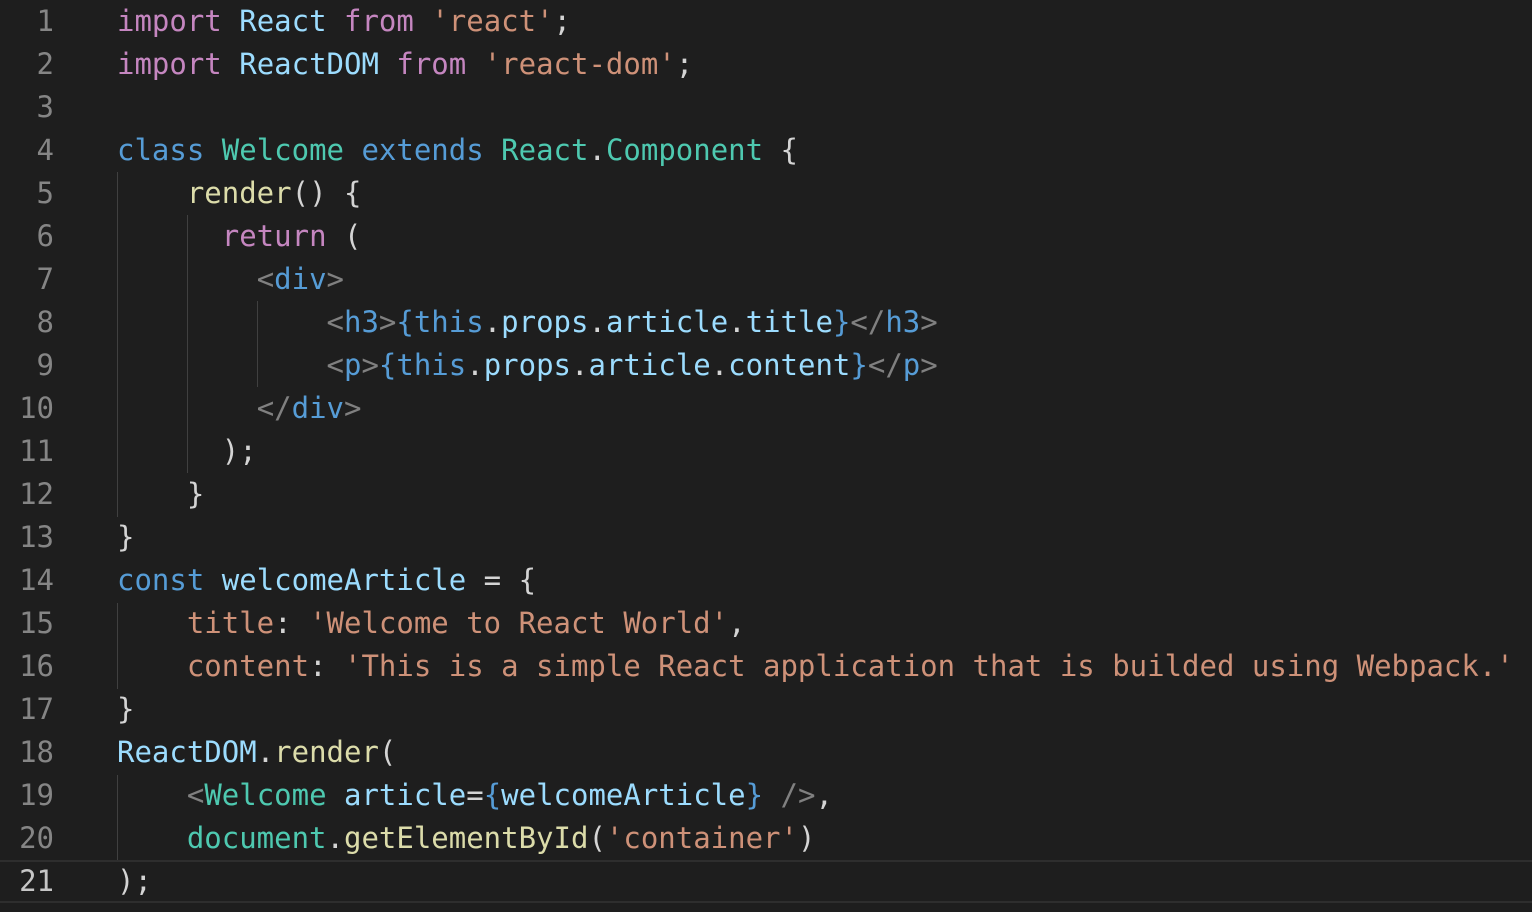 This screenshot has height=912, width=1532. I want to click on code-text: <Welcome article={welcomeArticle} />,, so click(475, 795).